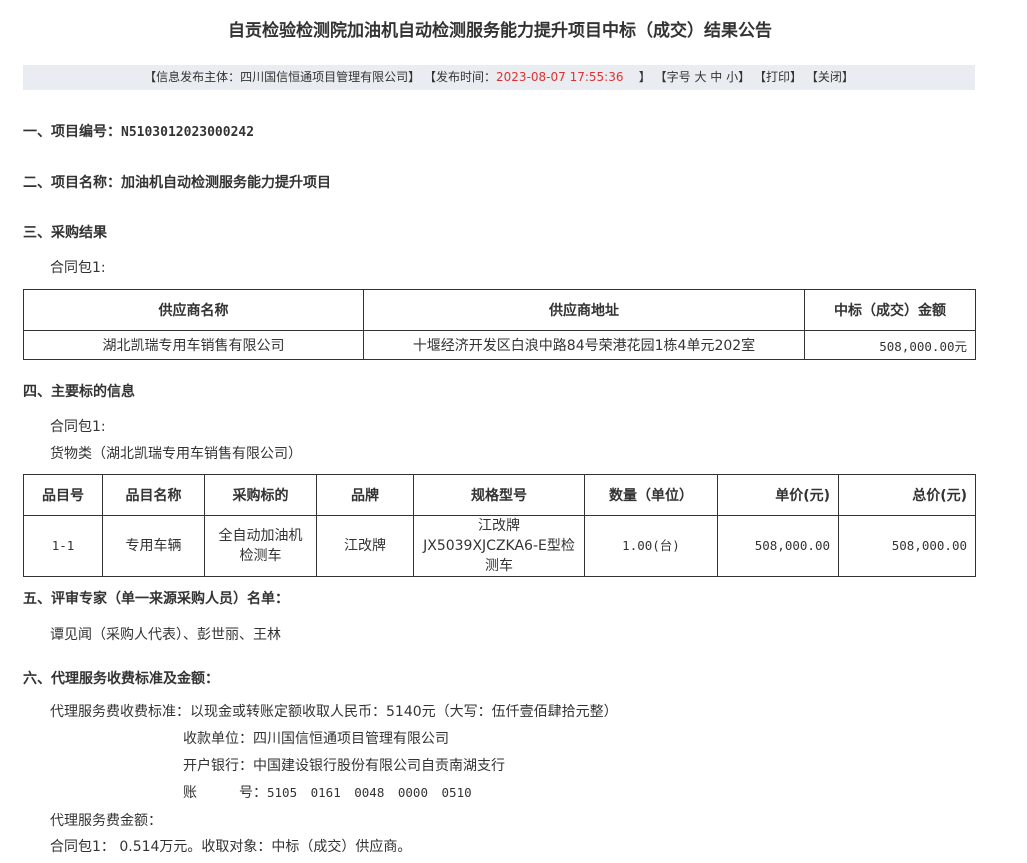 This screenshot has height=863, width=1027. Describe the element at coordinates (192, 77) in the screenshot. I see `publisher-label: 【信息发布主体：` at that location.